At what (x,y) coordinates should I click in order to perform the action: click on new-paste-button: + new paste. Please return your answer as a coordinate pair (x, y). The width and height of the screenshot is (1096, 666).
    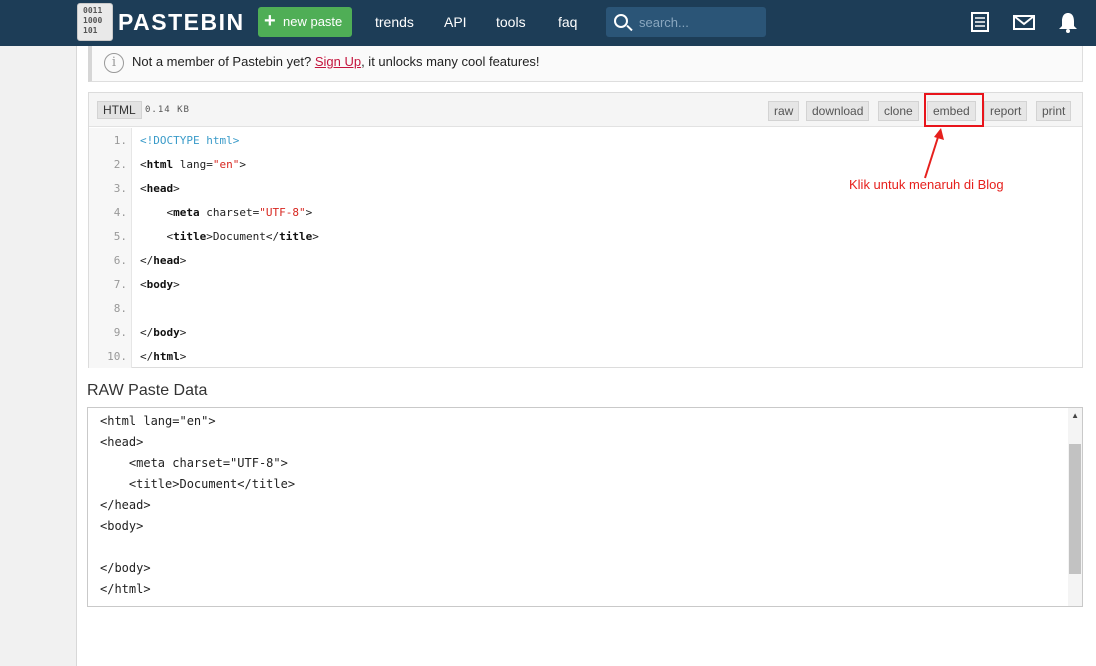
    Looking at the image, I should click on (305, 22).